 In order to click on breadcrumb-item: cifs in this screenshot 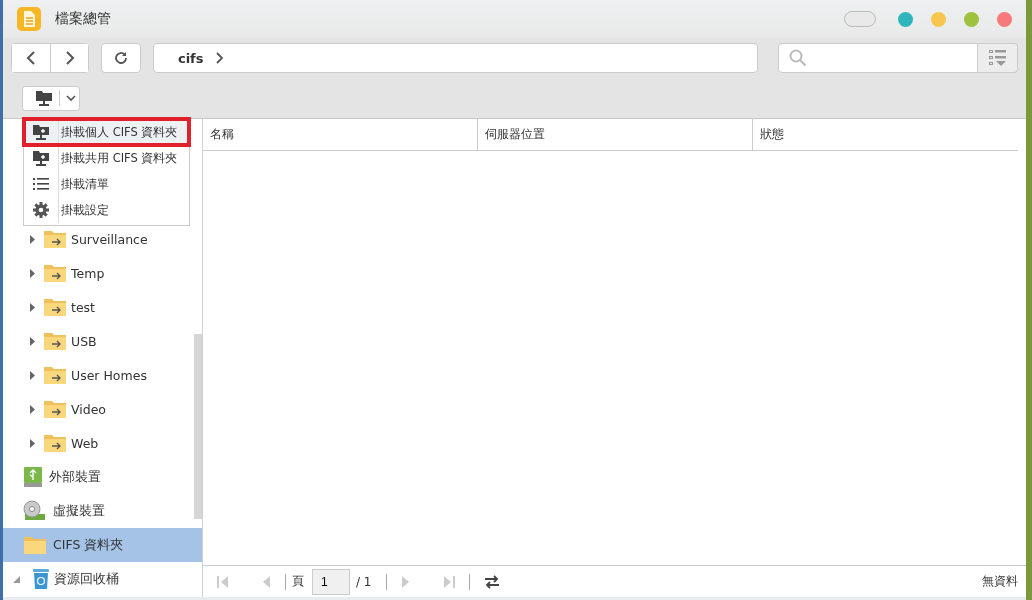, I will do `click(190, 58)`.